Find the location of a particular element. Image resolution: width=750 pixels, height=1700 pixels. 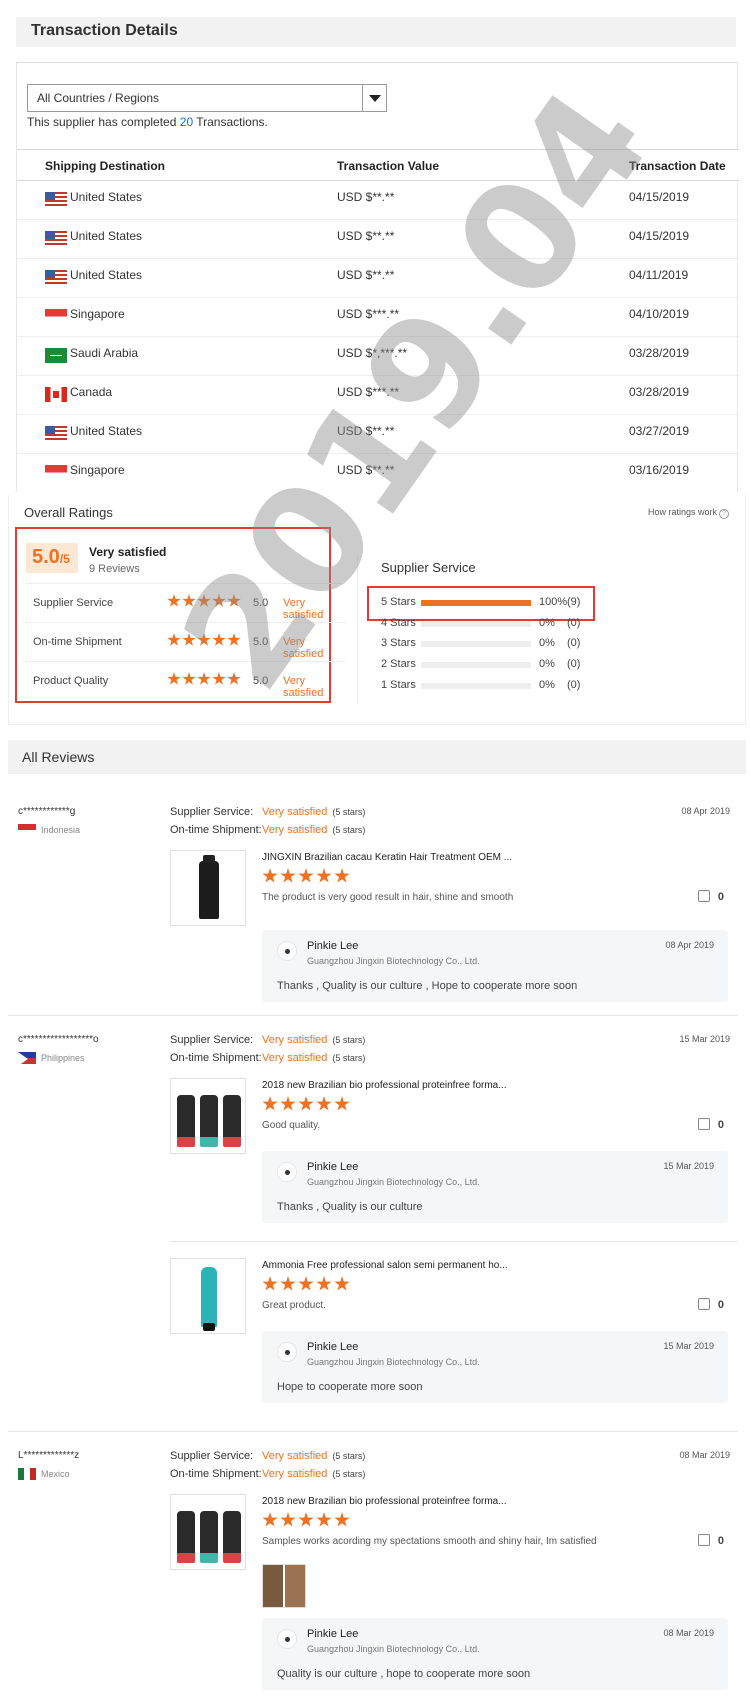

reply-name: Pinkie Lee is located at coordinates (333, 1634).